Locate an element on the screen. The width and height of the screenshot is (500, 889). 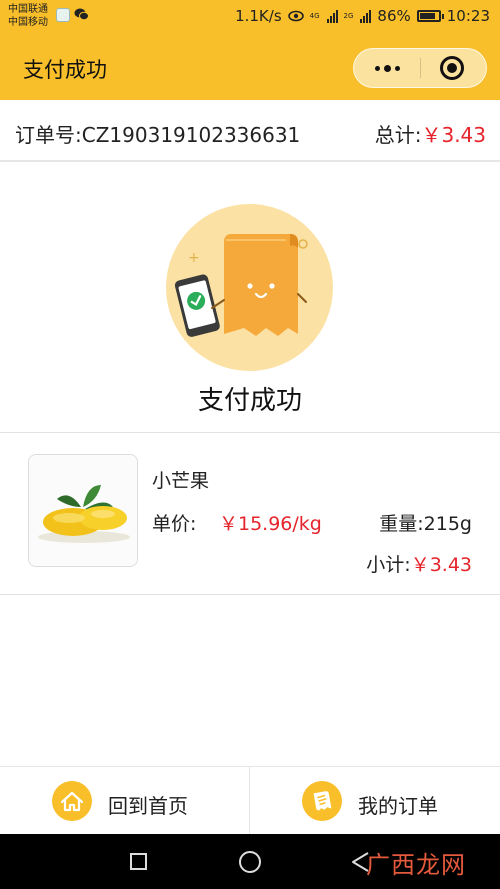
back-home-label: 回到首页 is located at coordinates (148, 806).